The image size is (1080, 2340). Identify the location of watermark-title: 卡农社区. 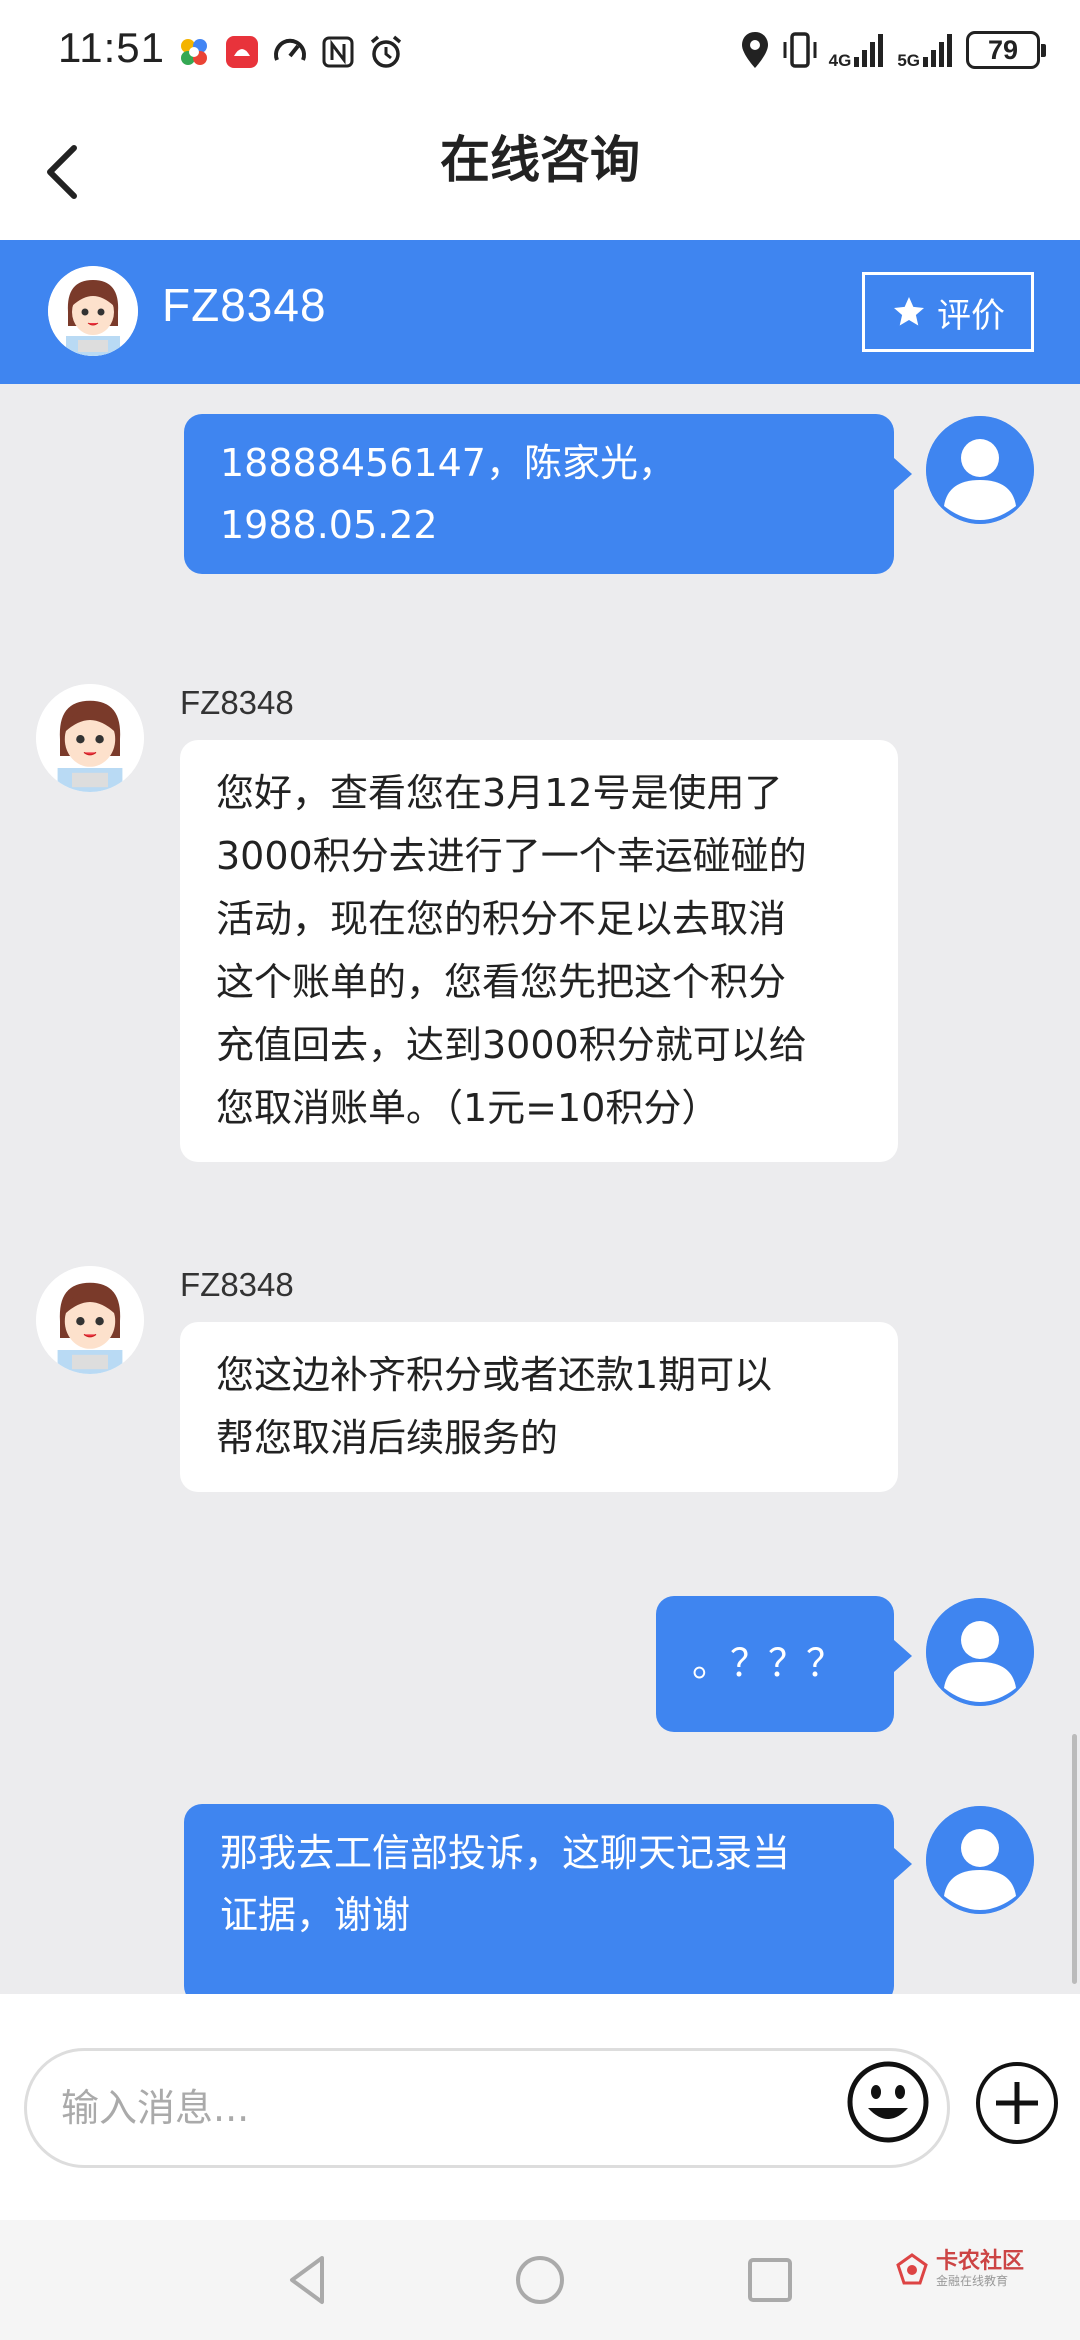
(979, 2261).